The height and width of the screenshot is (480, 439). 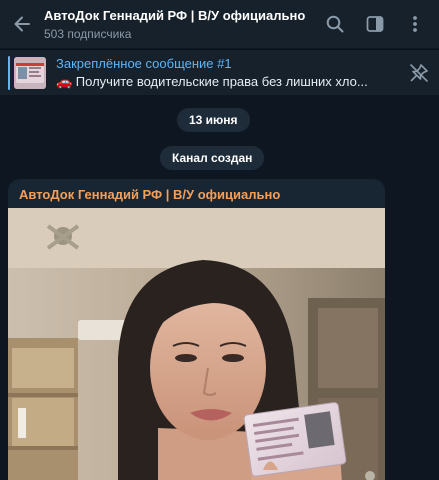 I want to click on unpin-button, so click(x=419, y=73).